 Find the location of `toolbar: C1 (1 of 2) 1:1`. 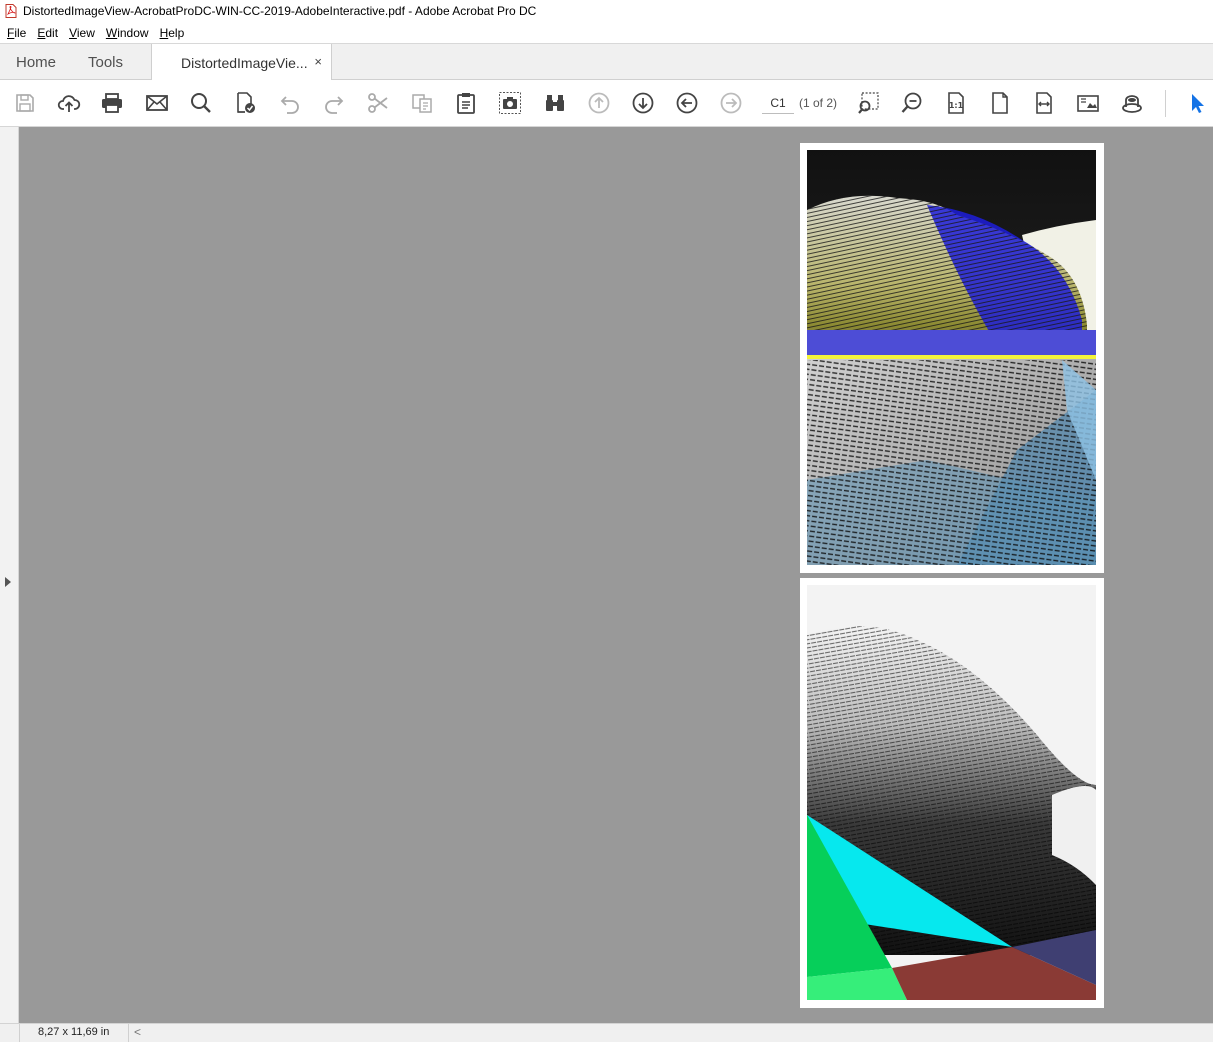

toolbar: C1 (1 of 2) 1:1 is located at coordinates (606, 103).